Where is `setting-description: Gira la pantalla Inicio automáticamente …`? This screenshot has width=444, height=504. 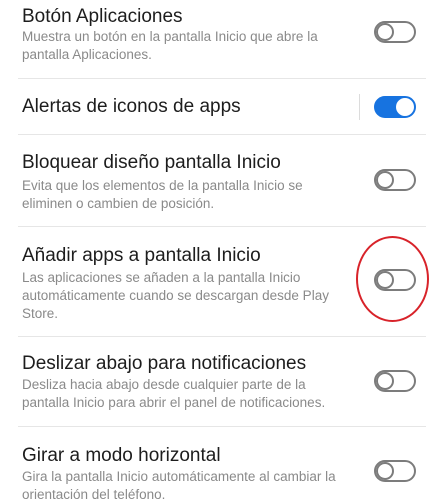
setting-description: Gira la pantalla Inicio automáticamente … is located at coordinates (179, 485).